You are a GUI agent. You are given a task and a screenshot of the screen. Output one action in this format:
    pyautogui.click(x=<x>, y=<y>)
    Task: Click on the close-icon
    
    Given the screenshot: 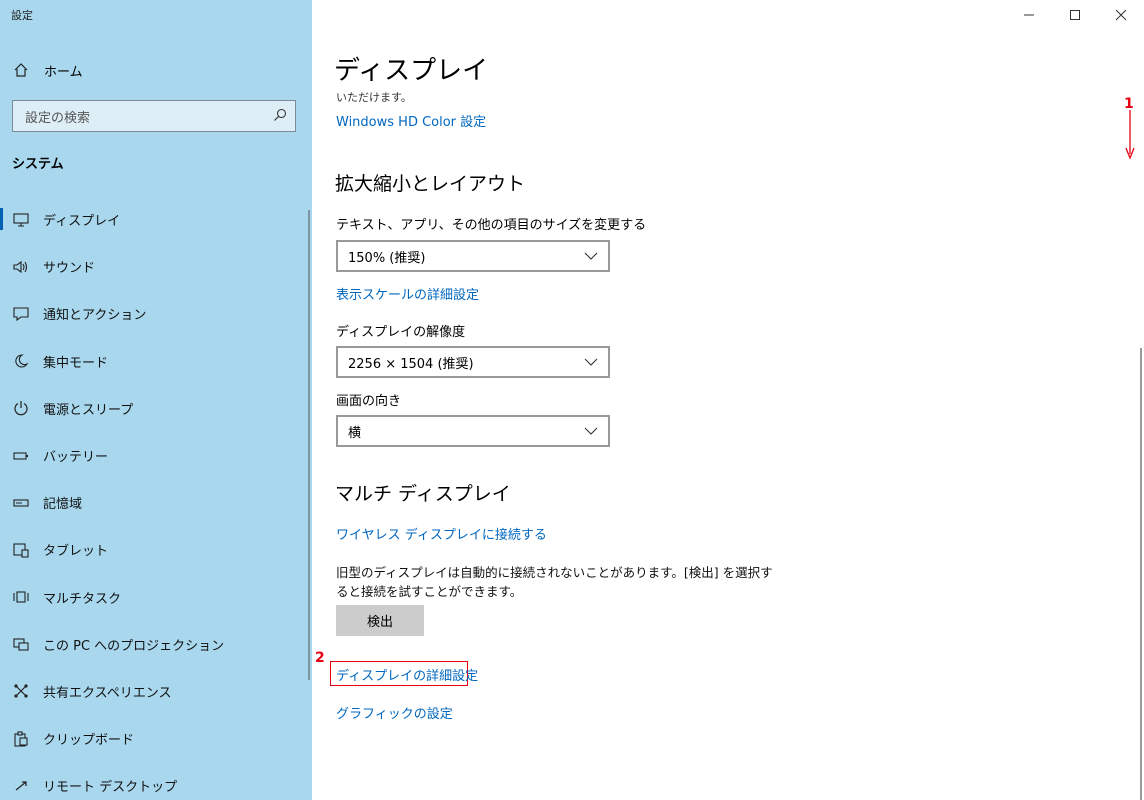 What is the action you would take?
    pyautogui.click(x=1121, y=15)
    